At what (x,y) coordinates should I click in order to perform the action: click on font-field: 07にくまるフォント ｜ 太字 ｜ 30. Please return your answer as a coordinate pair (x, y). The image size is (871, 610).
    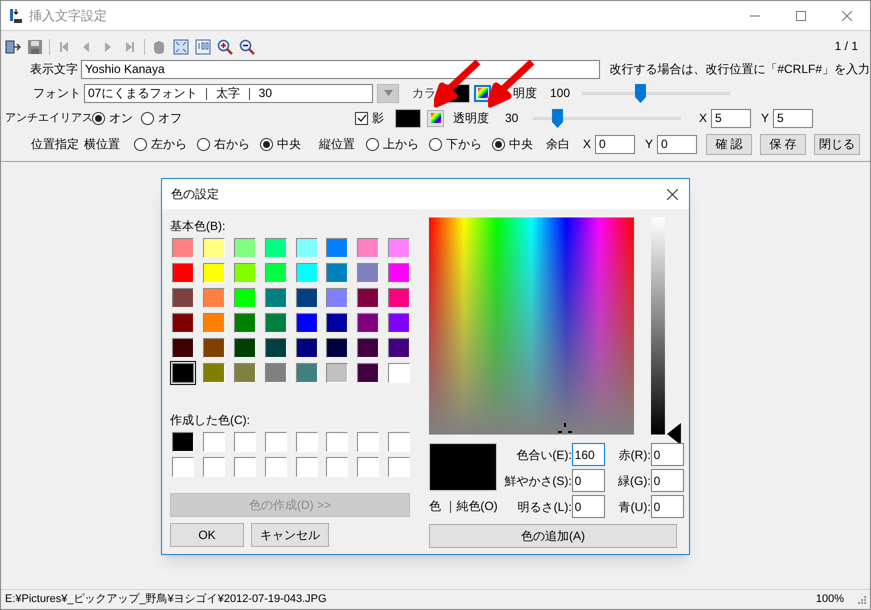
    Looking at the image, I should click on (228, 93).